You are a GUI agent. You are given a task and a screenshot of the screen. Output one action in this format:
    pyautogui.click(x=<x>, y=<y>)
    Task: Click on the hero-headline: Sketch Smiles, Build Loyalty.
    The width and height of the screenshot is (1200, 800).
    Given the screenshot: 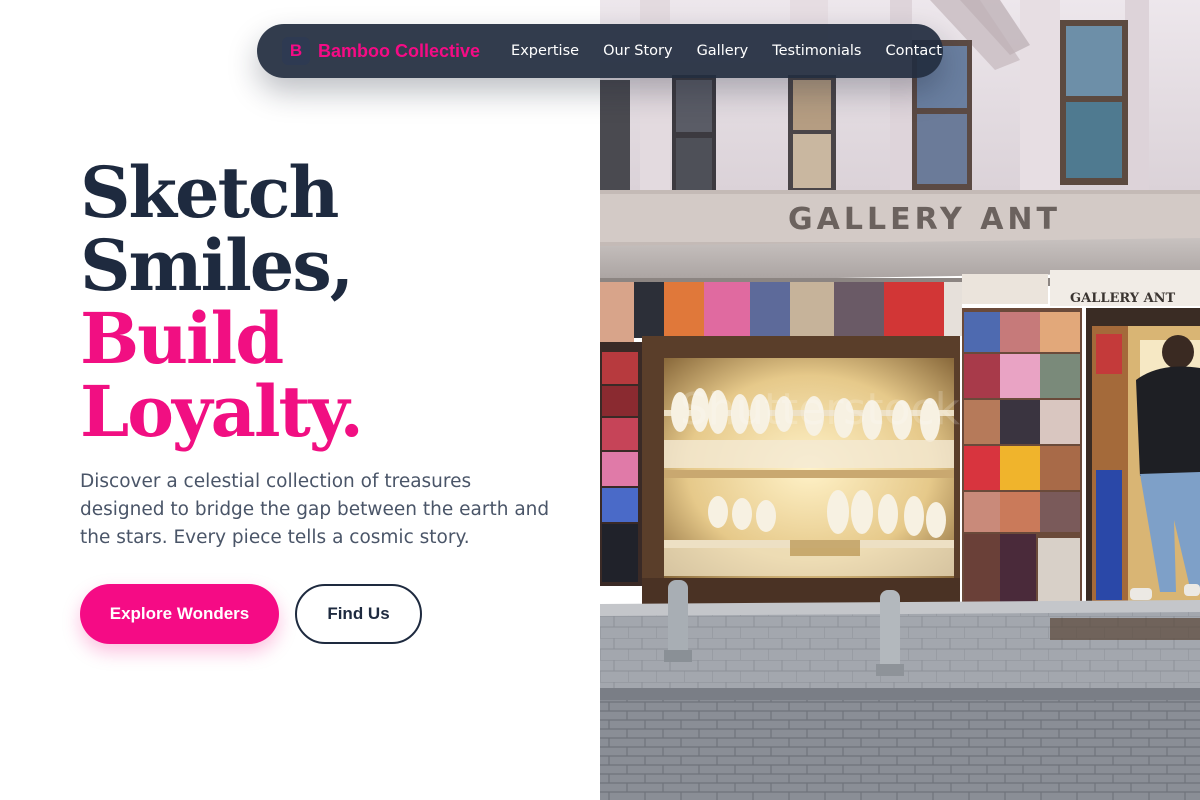 What is the action you would take?
    pyautogui.click(x=222, y=302)
    